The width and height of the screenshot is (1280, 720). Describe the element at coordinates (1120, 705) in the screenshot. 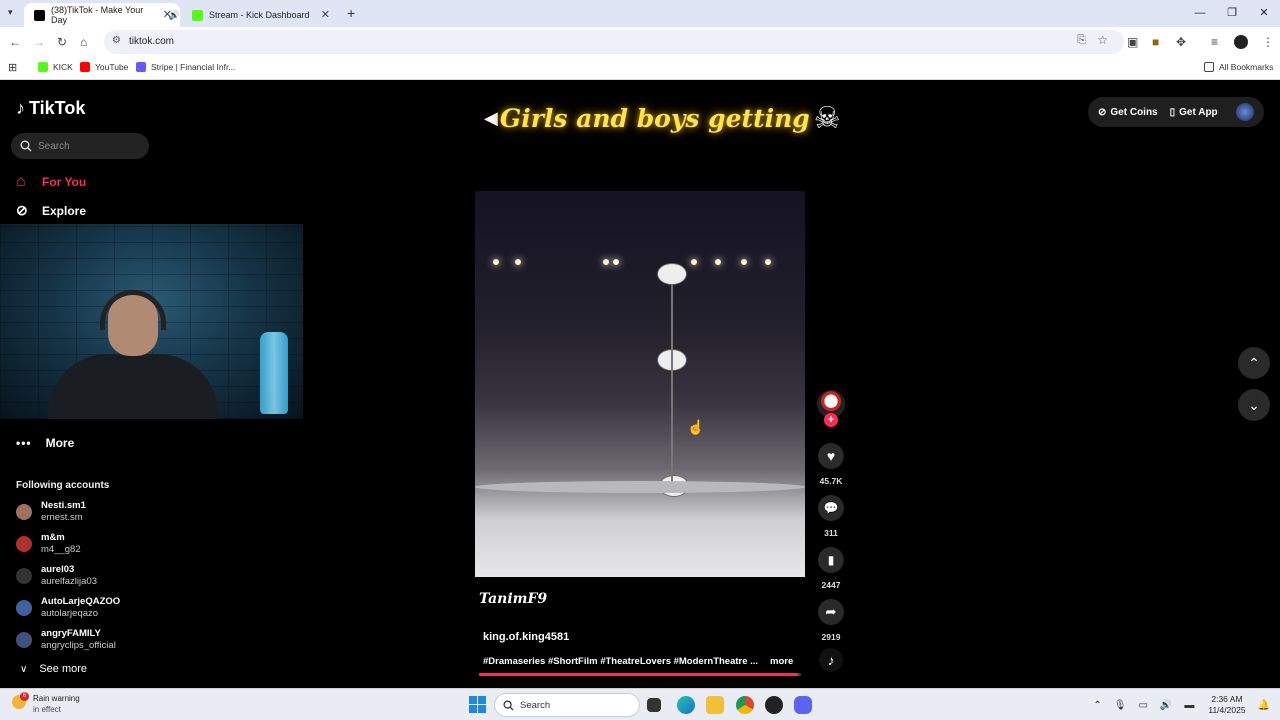

I see `microphone-icon: 🎙` at that location.